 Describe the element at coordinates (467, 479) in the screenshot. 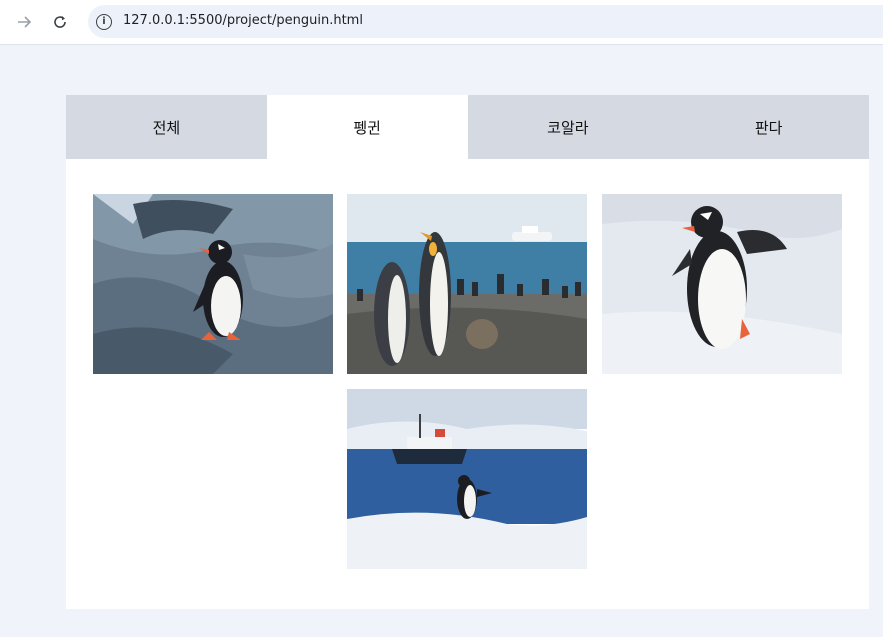

I see `penguin-ship-sea-photo` at that location.